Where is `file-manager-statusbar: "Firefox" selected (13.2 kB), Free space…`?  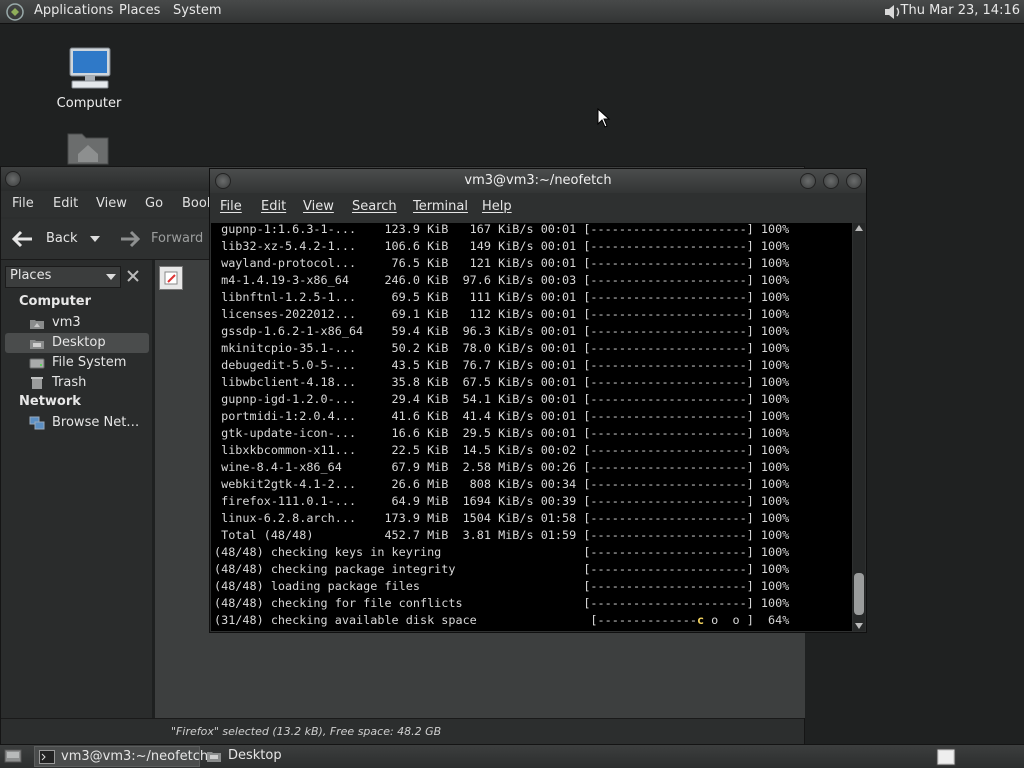 file-manager-statusbar: "Firefox" selected (13.2 kB), Free space… is located at coordinates (402, 731).